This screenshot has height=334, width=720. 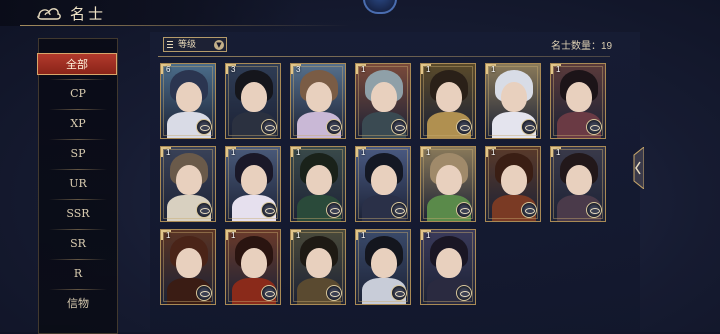 I want to click on sidebar-item: SP, so click(x=78, y=154).